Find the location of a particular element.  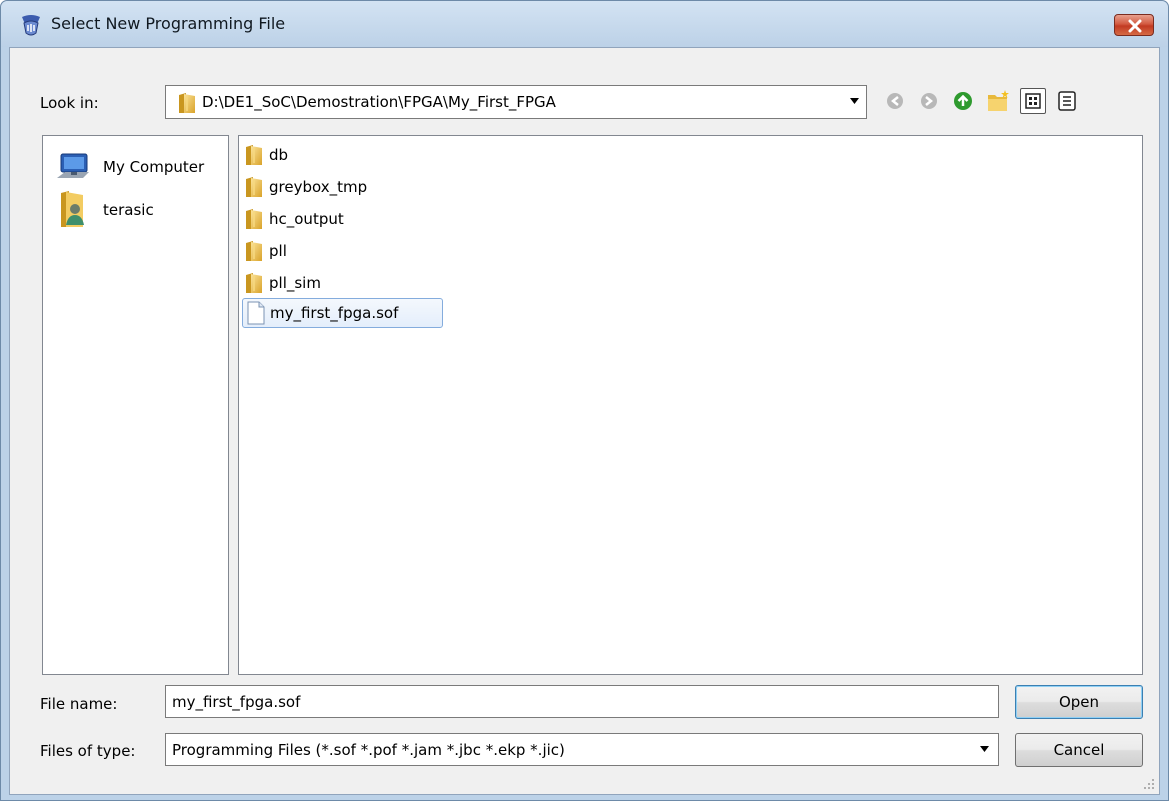

list-item-folder-greybox-tmp: greybox_tmp is located at coordinates (350, 188).